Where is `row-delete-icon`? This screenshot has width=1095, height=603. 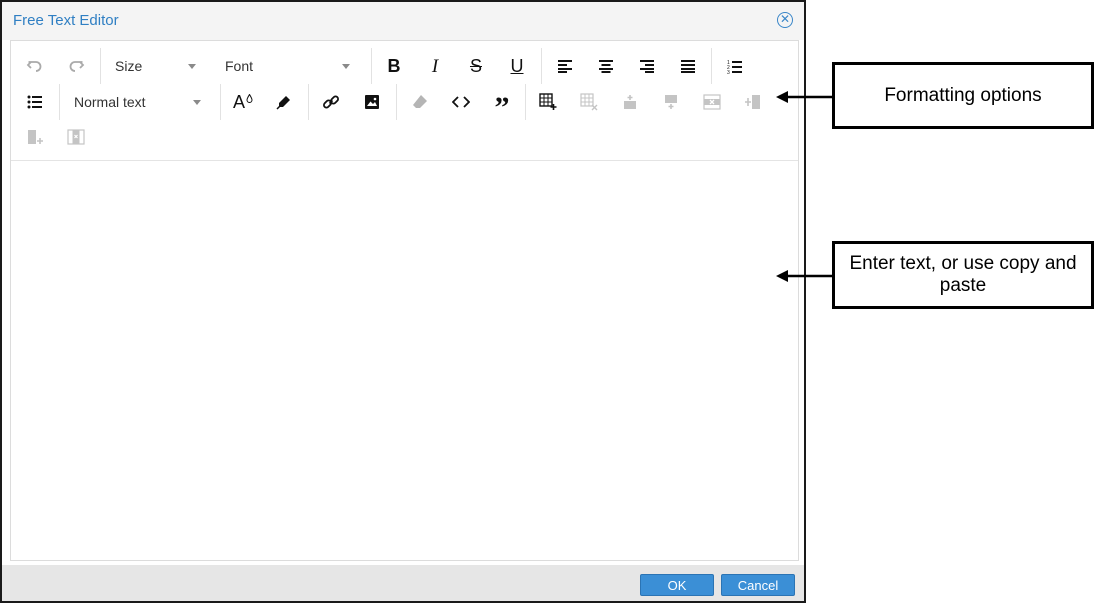 row-delete-icon is located at coordinates (712, 102).